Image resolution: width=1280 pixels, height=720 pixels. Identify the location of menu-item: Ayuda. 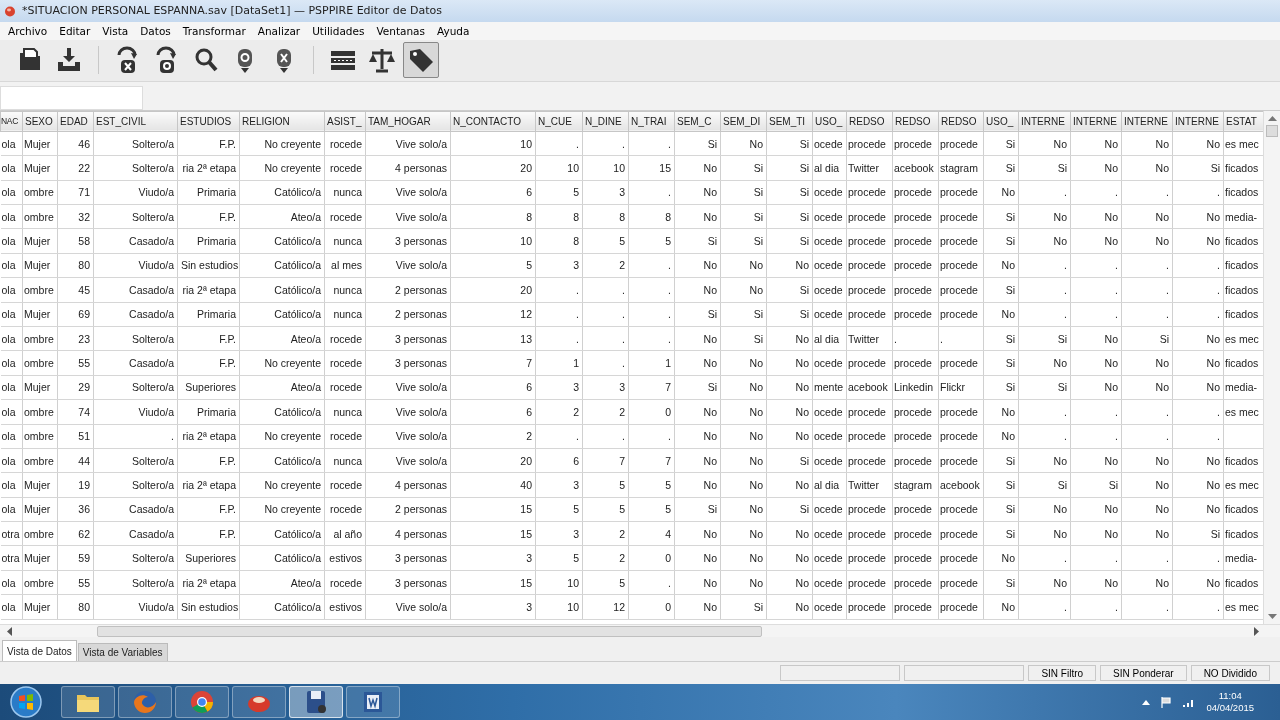
(453, 30).